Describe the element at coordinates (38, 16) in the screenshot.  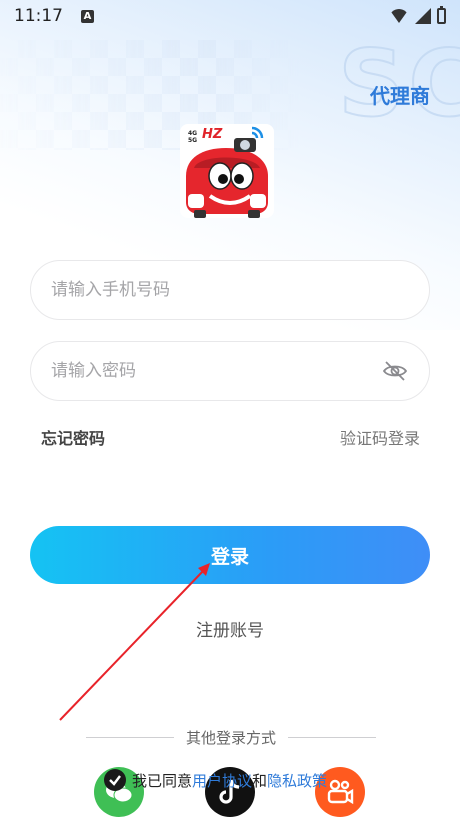
I see `status-time: 11:17` at that location.